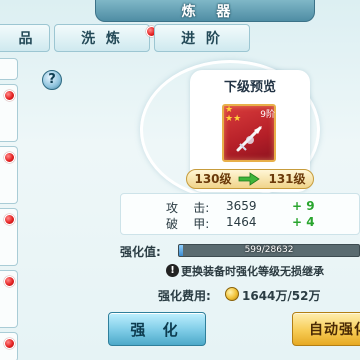 This screenshot has width=360, height=360. What do you see at coordinates (287, 179) in the screenshot?
I see `next-level: 131级` at bounding box center [287, 179].